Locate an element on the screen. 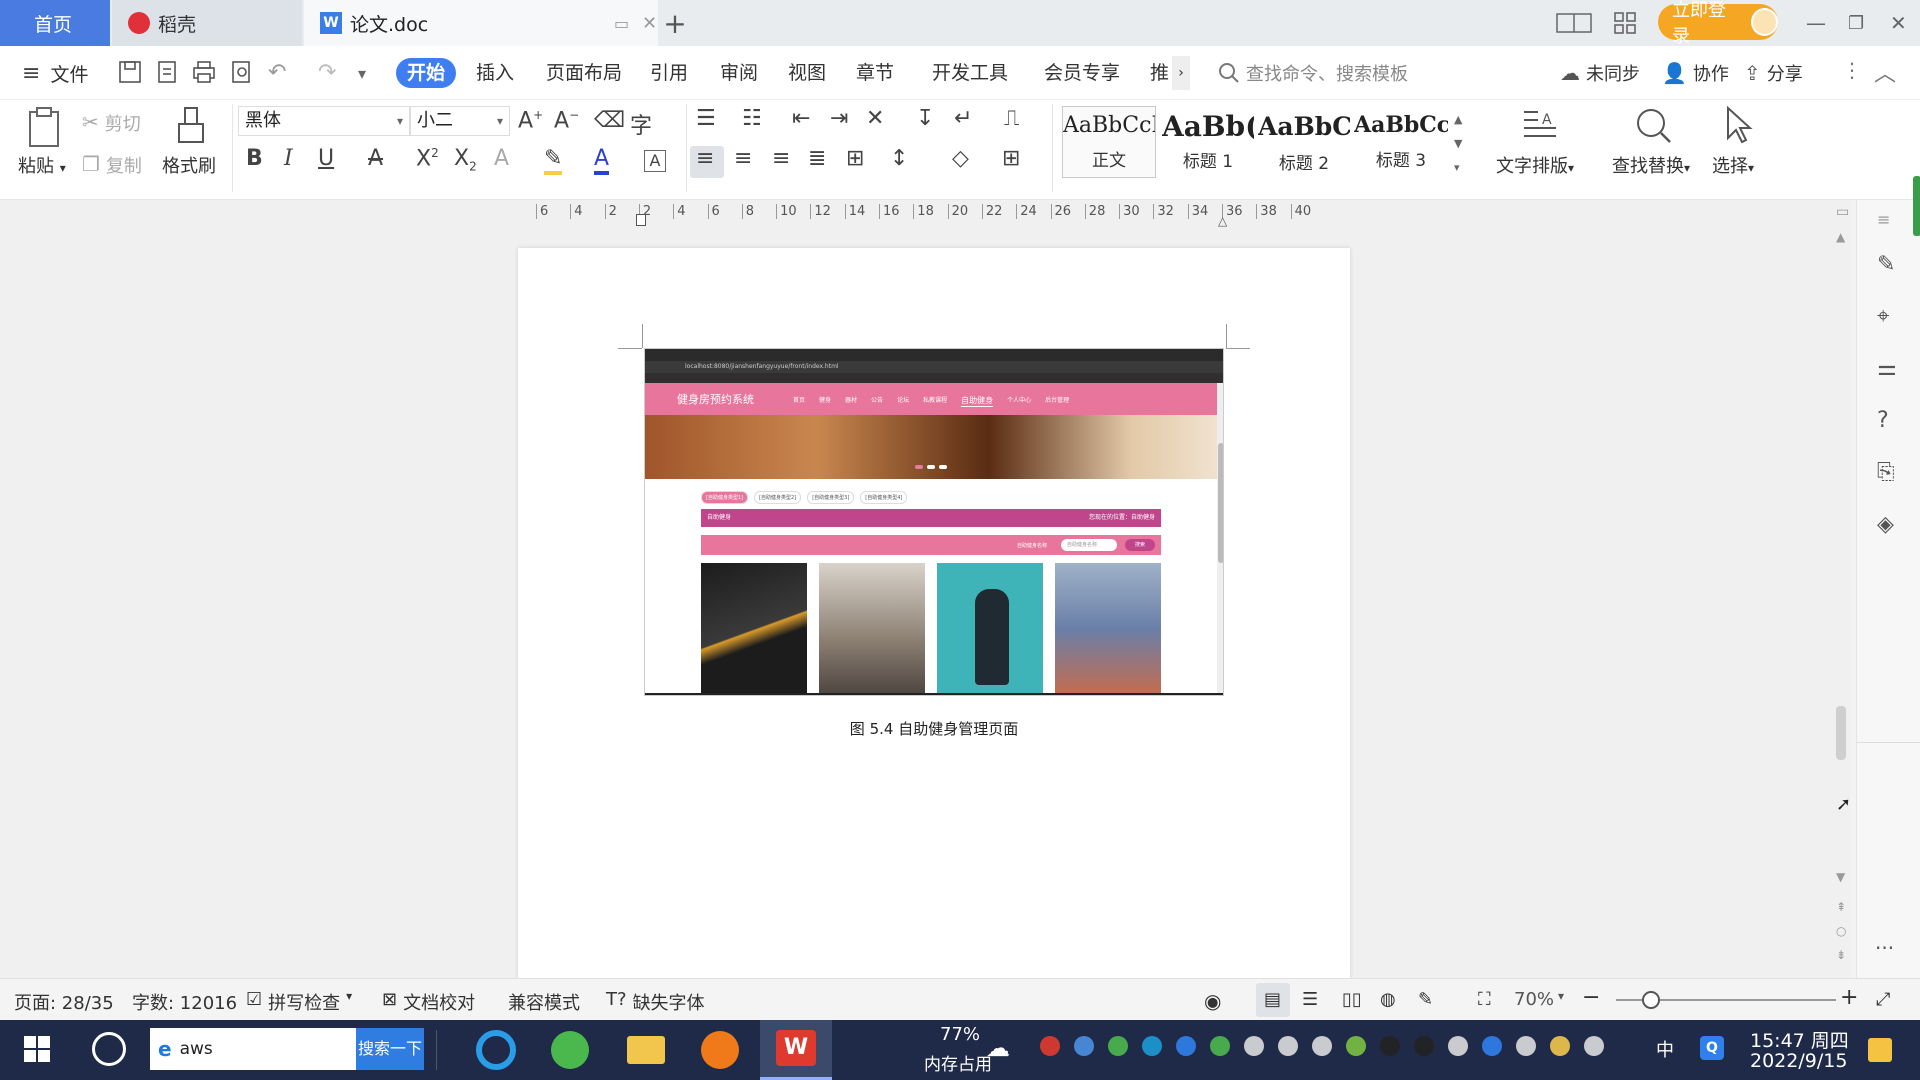 Image resolution: width=1920 pixels, height=1080 pixels. zoom-slider-thumb is located at coordinates (1650, 1000).